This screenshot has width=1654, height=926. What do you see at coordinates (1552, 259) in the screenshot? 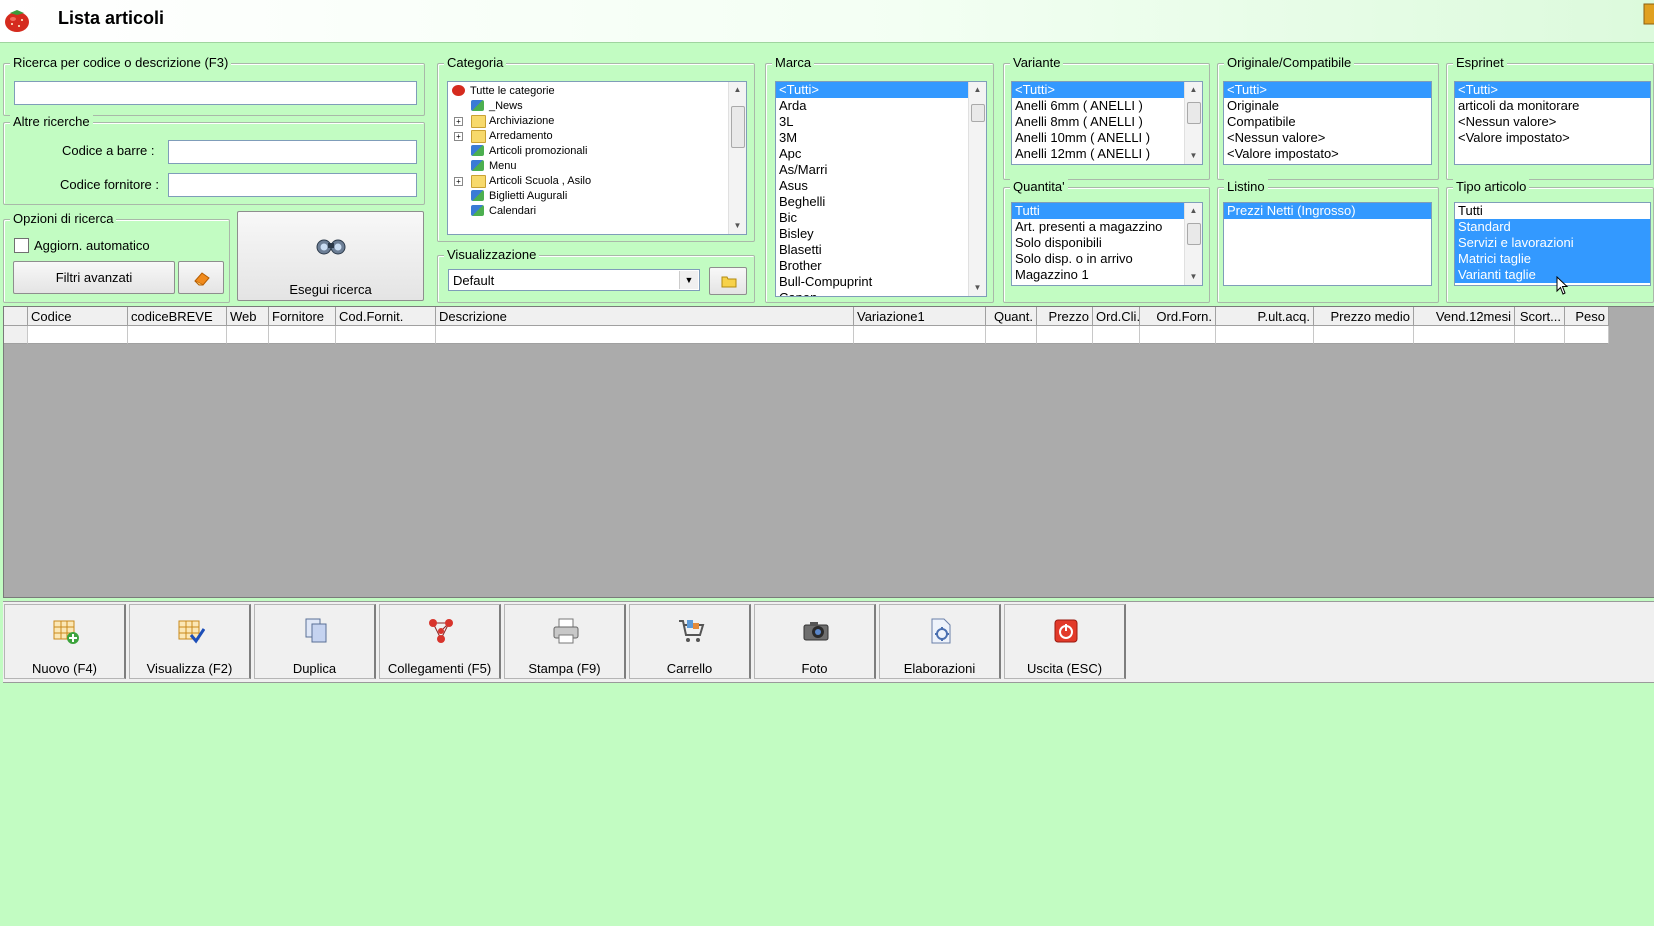
I see `article-type-list-item: Matrici taglie` at bounding box center [1552, 259].